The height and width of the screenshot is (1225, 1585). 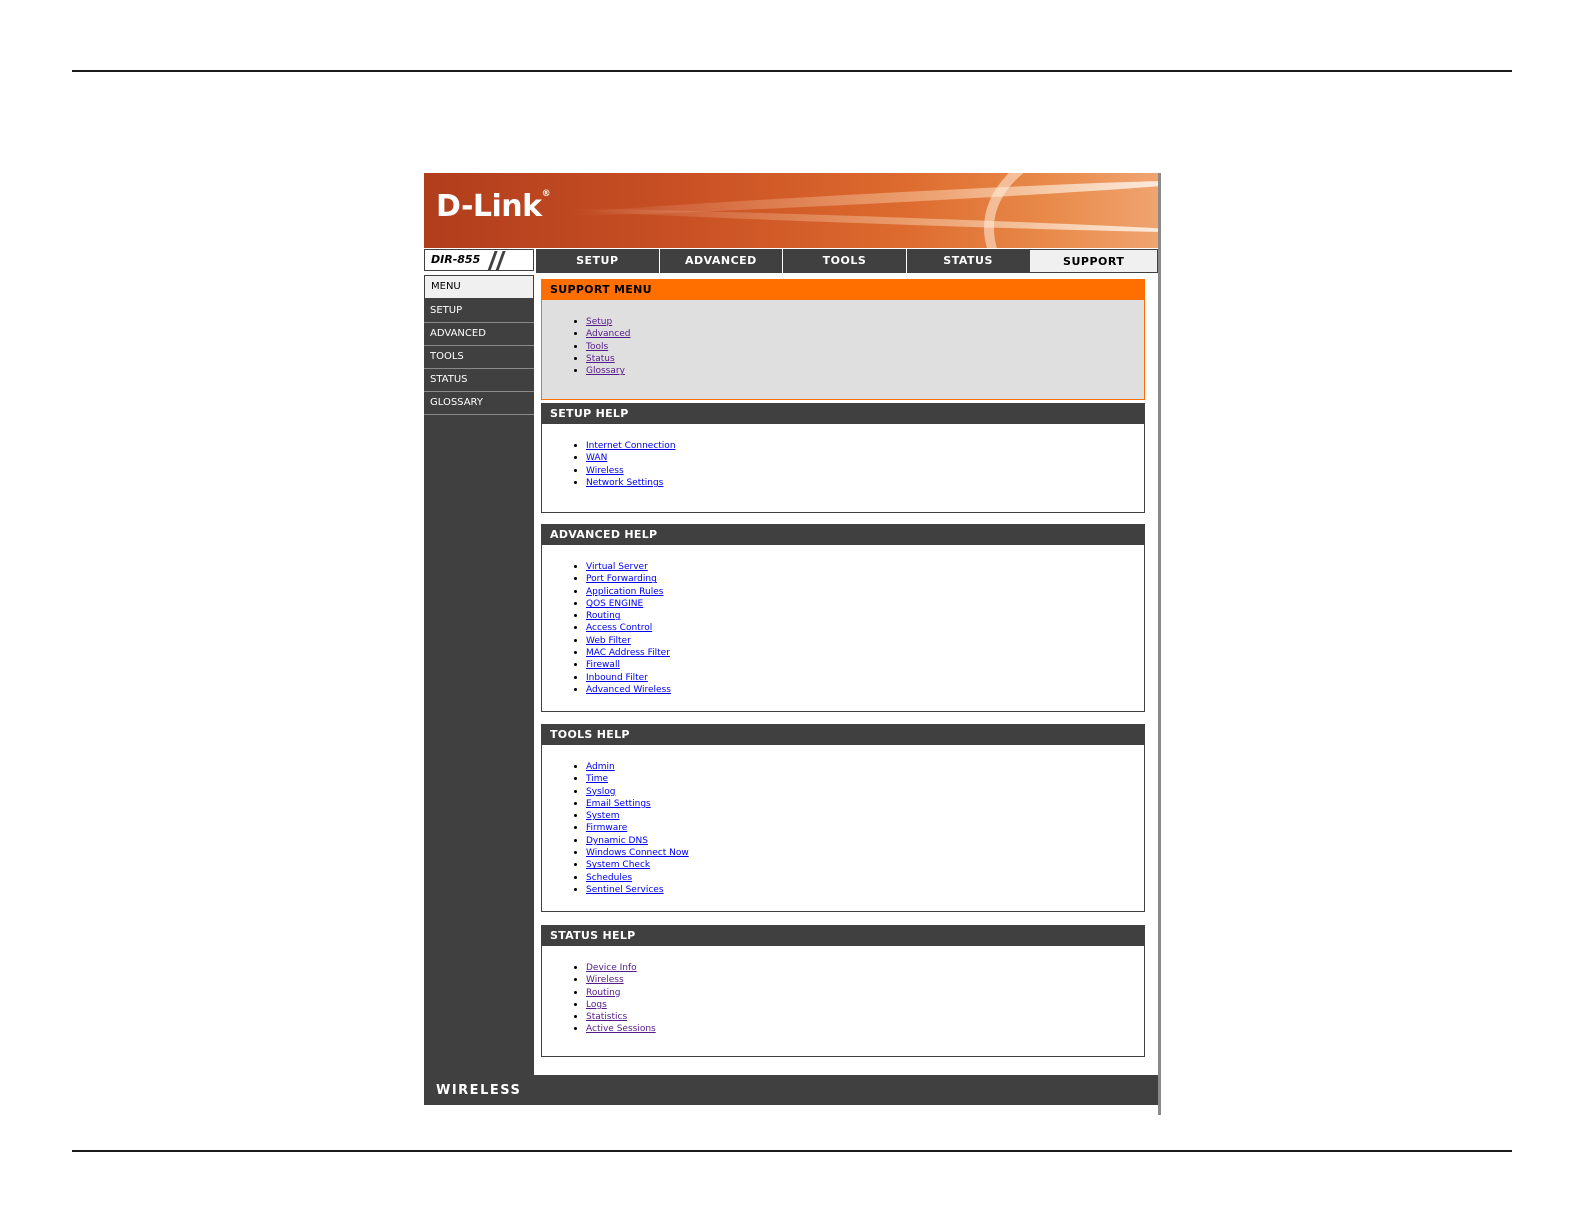 I want to click on link-inbound-filter: Inbound Filter, so click(x=617, y=678).